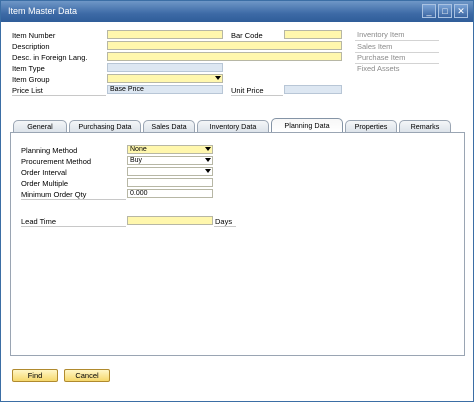 This screenshot has height=402, width=474. Describe the element at coordinates (40, 126) in the screenshot. I see `tab-general: General` at that location.